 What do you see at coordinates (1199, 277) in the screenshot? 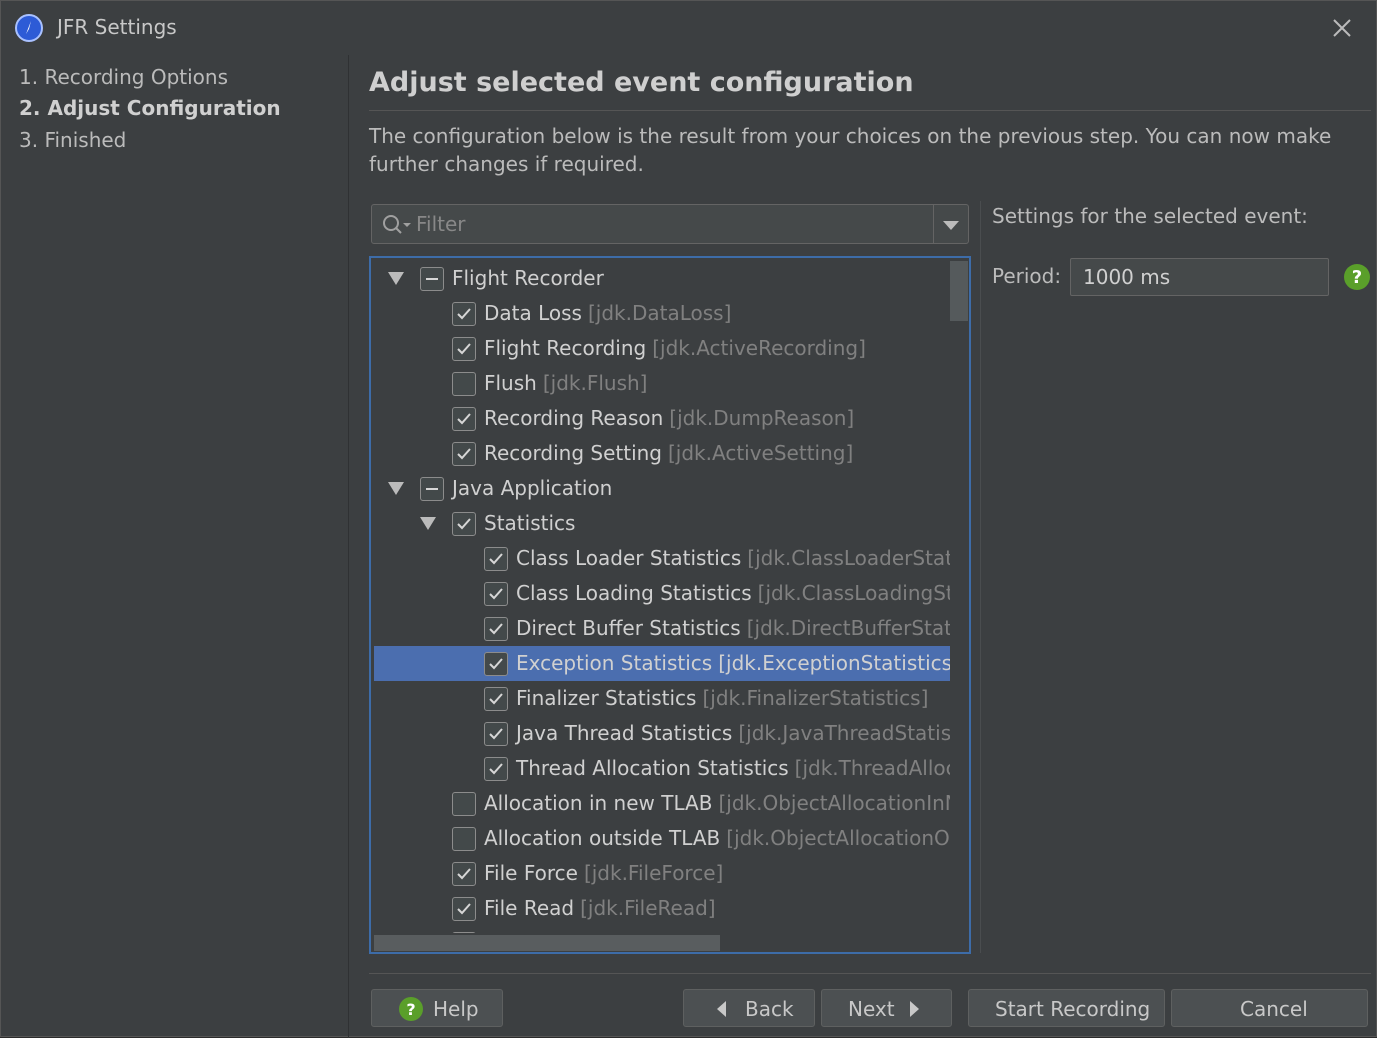
I see `period-field` at bounding box center [1199, 277].